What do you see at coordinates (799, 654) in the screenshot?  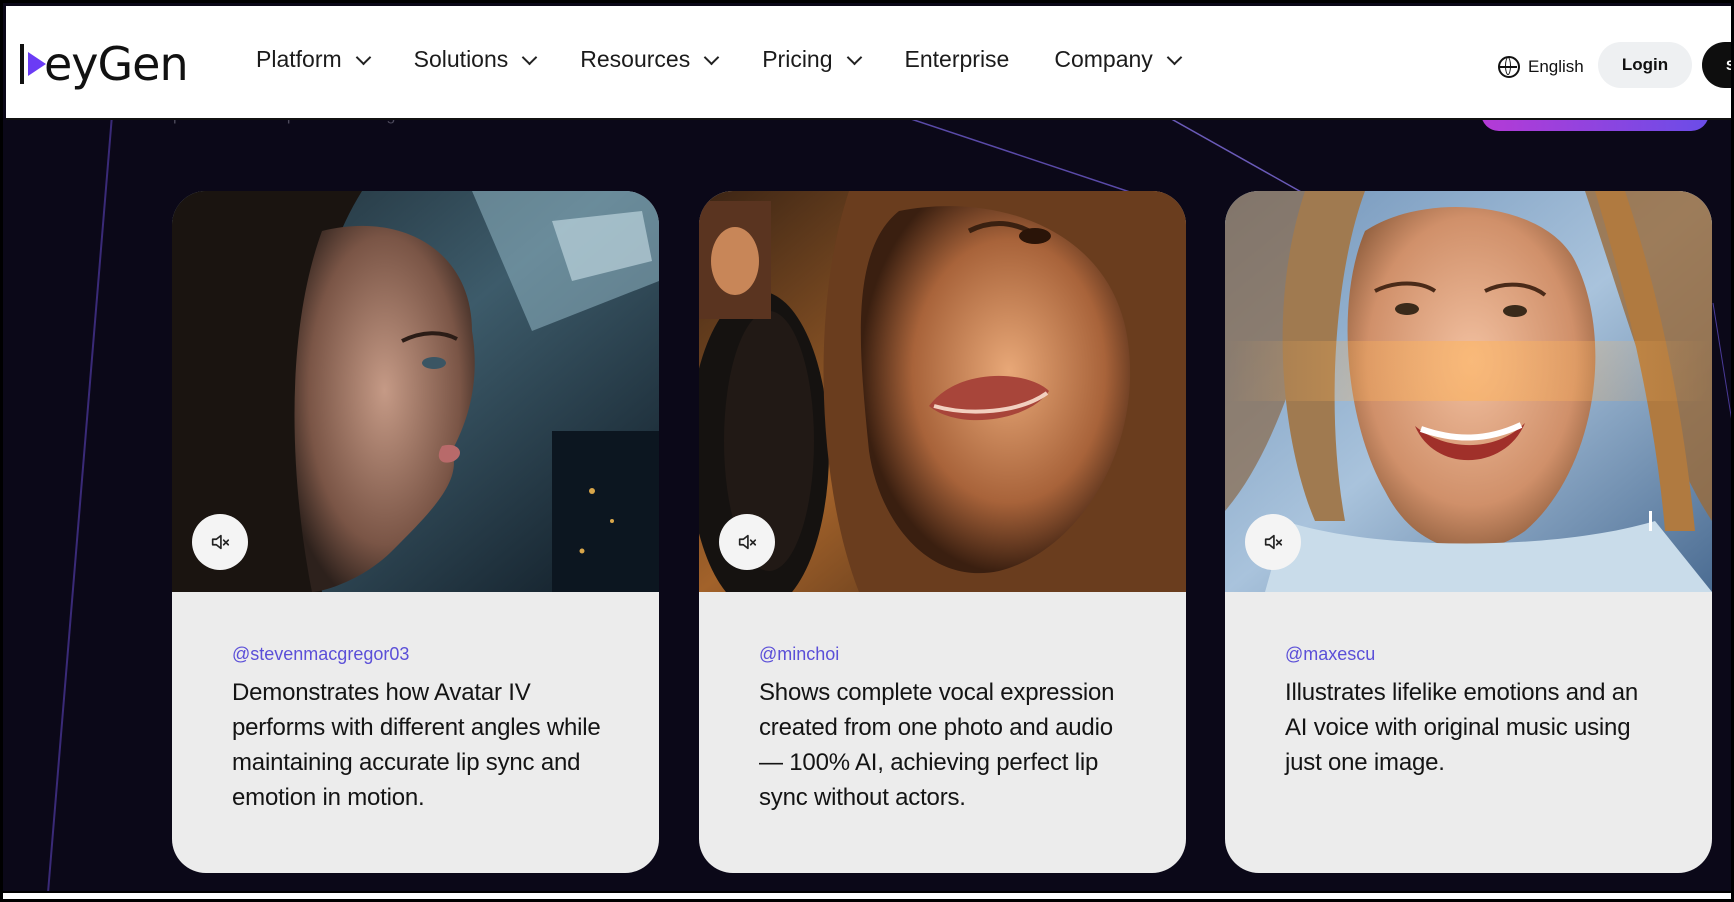 I see `author-handle: @minchoi` at bounding box center [799, 654].